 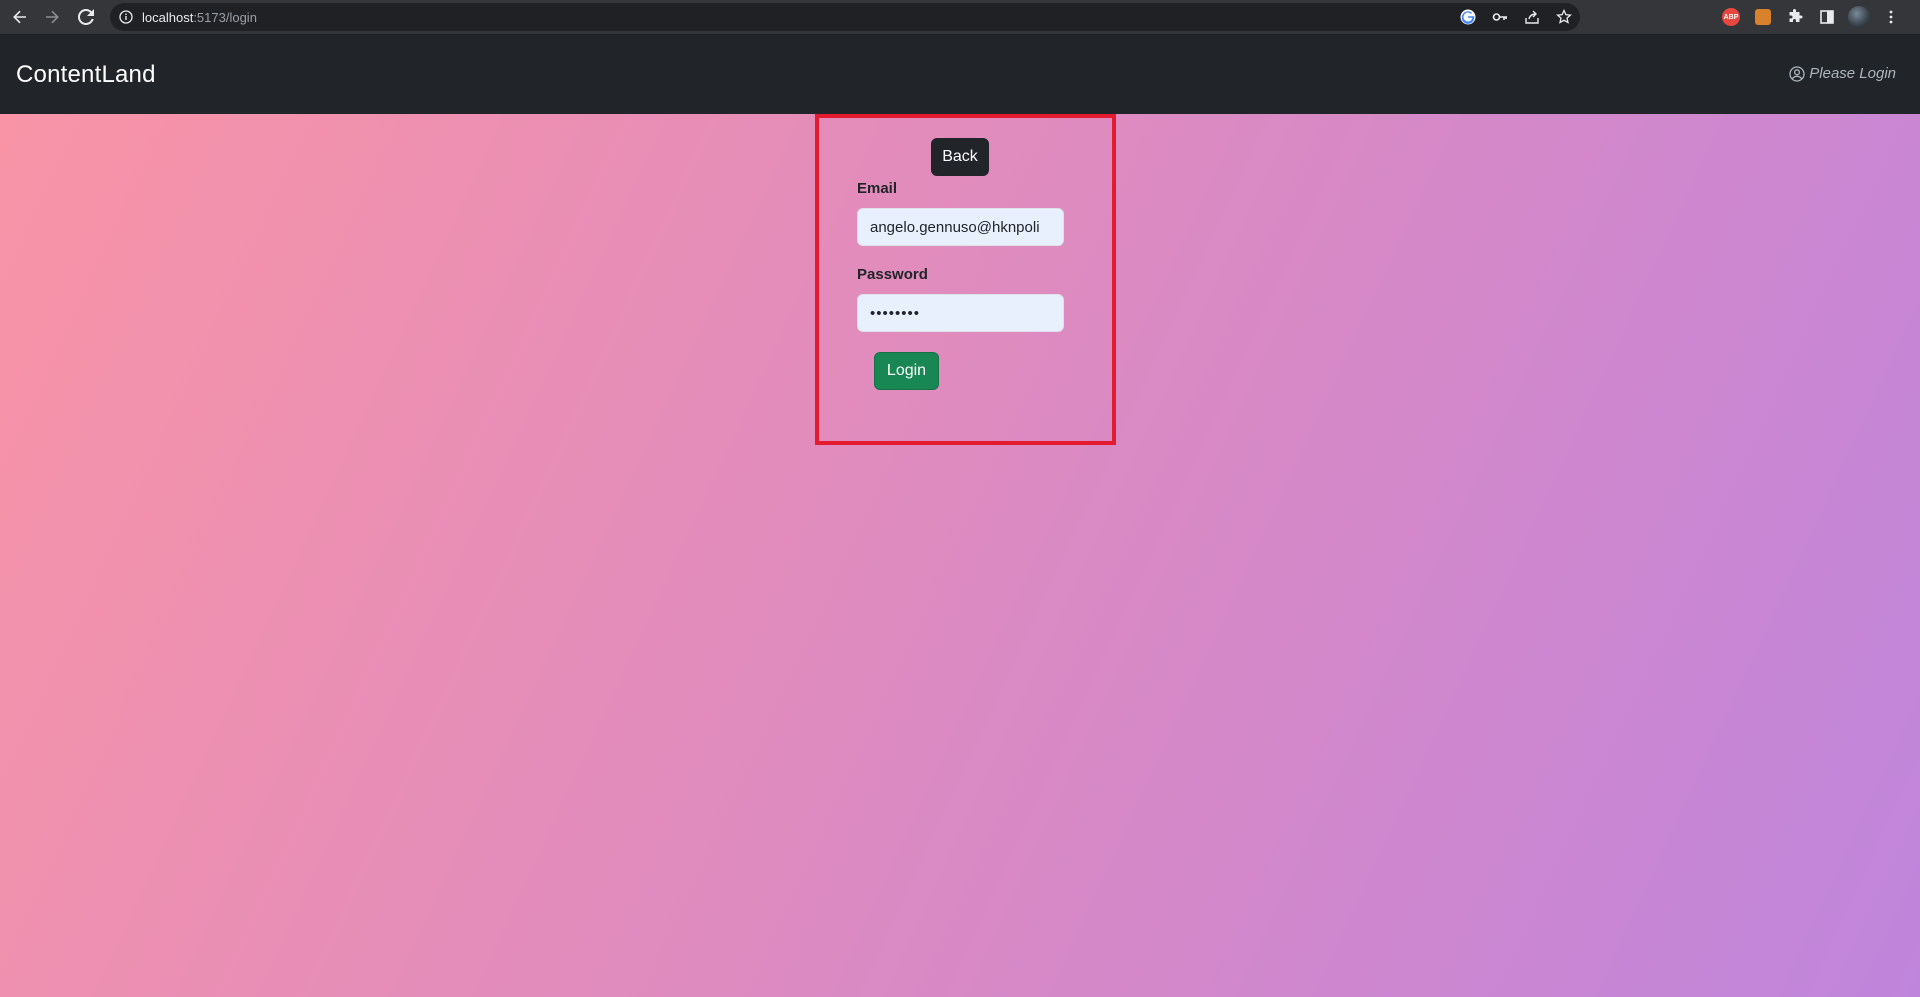 I want to click on share-icon, so click(x=1532, y=17).